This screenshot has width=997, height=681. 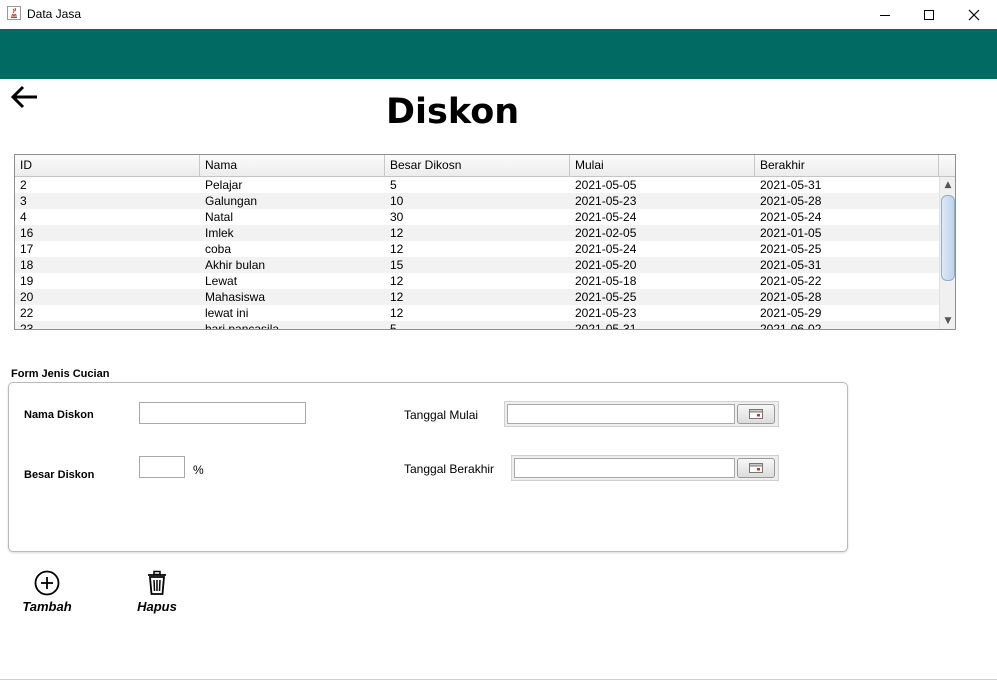 I want to click on maximize-button, so click(x=929, y=14).